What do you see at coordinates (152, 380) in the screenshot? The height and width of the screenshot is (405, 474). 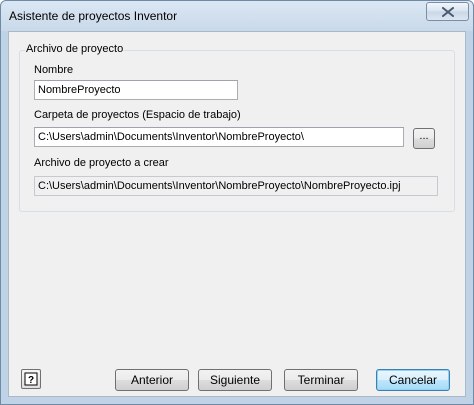 I see `back-button: Anterior` at bounding box center [152, 380].